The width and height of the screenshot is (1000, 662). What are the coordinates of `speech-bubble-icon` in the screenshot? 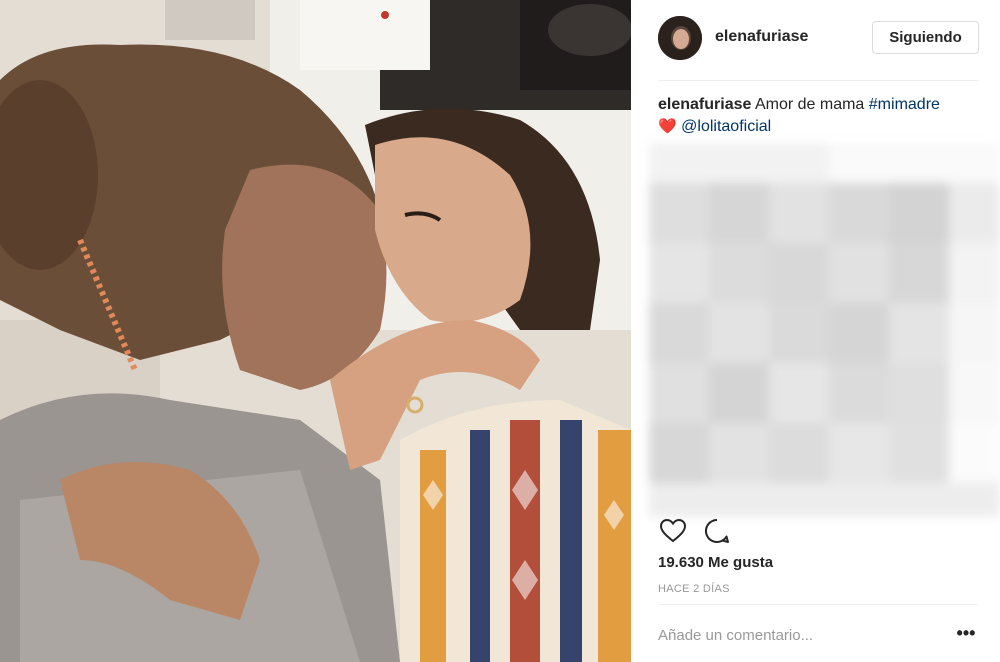 It's located at (717, 531).